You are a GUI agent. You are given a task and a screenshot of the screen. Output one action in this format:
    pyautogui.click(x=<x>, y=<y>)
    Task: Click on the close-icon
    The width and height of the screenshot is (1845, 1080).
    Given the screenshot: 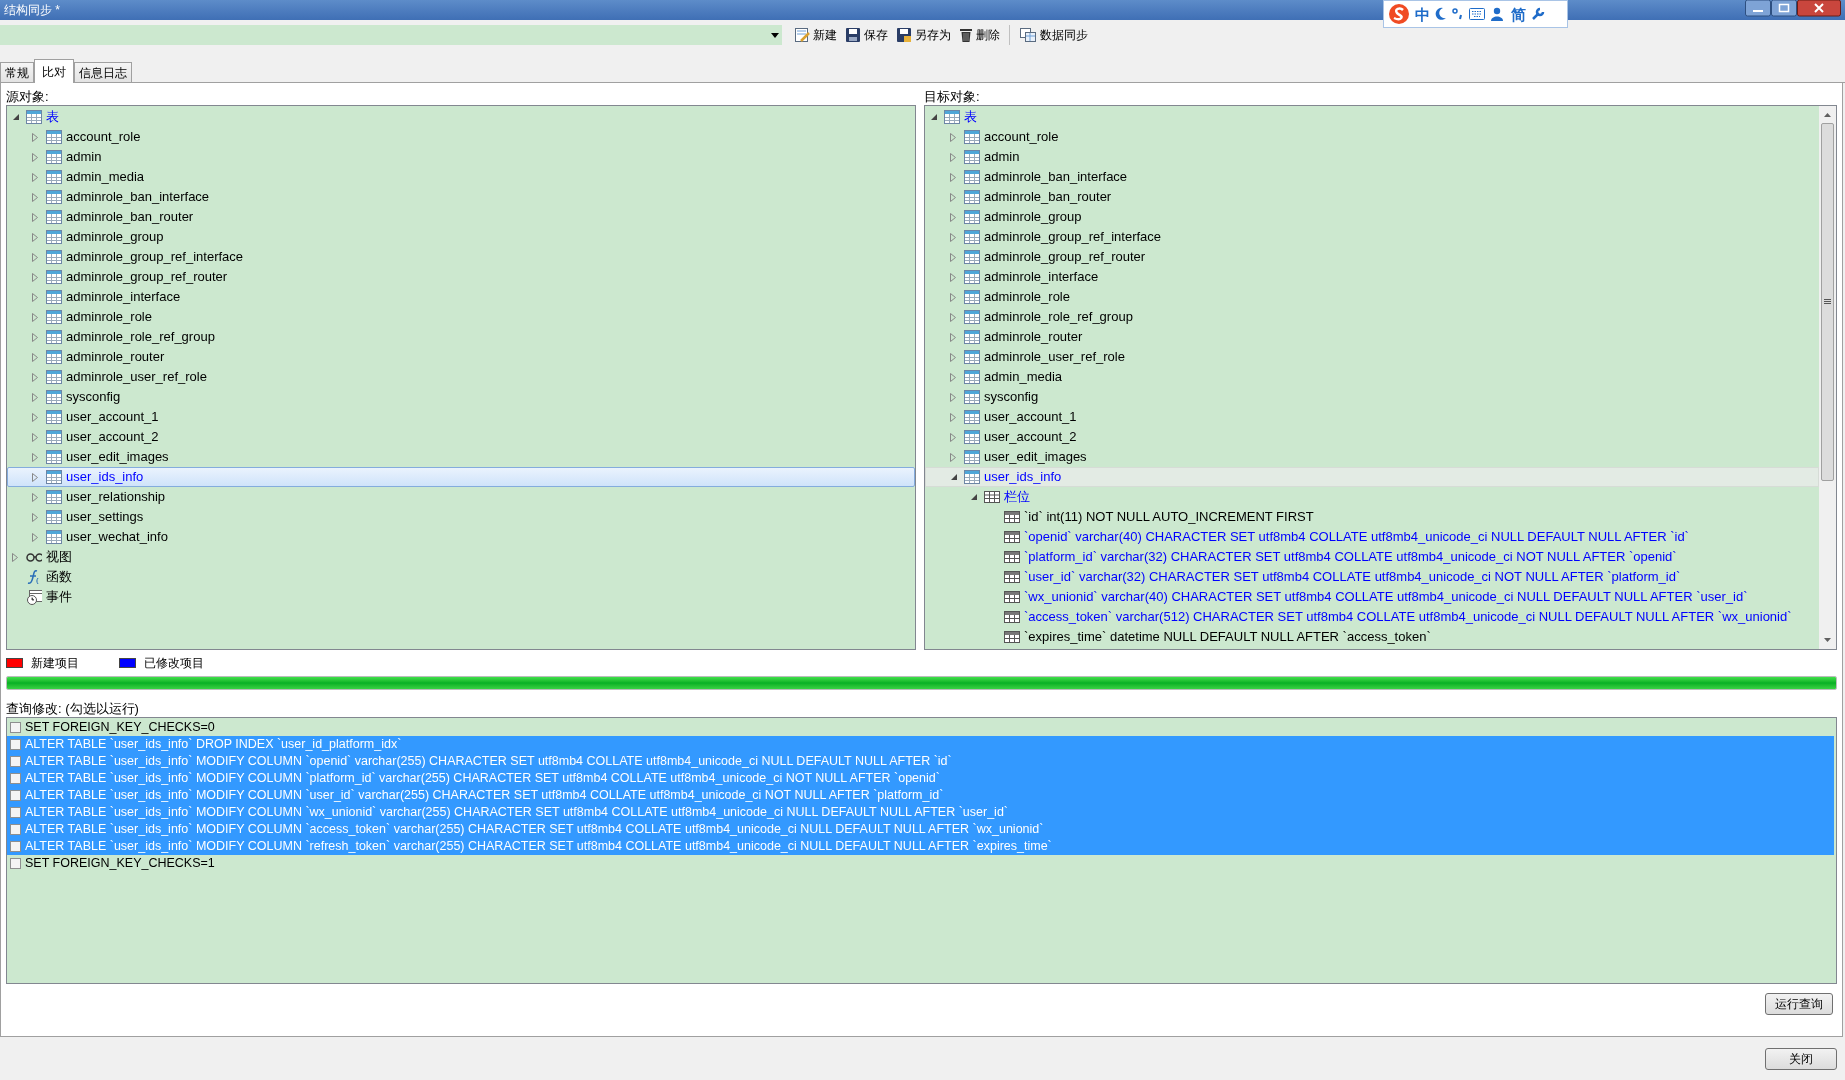 What is the action you would take?
    pyautogui.click(x=1819, y=8)
    